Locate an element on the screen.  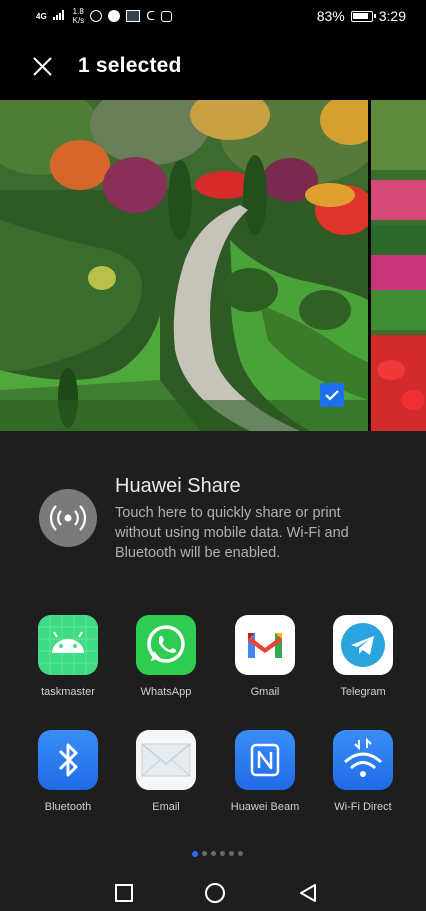
share-target-email: Email is located at coordinates (166, 771).